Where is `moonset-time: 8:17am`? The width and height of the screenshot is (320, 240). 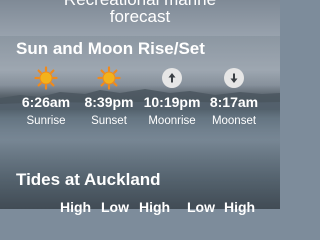 moonset-time: 8:17am is located at coordinates (234, 102).